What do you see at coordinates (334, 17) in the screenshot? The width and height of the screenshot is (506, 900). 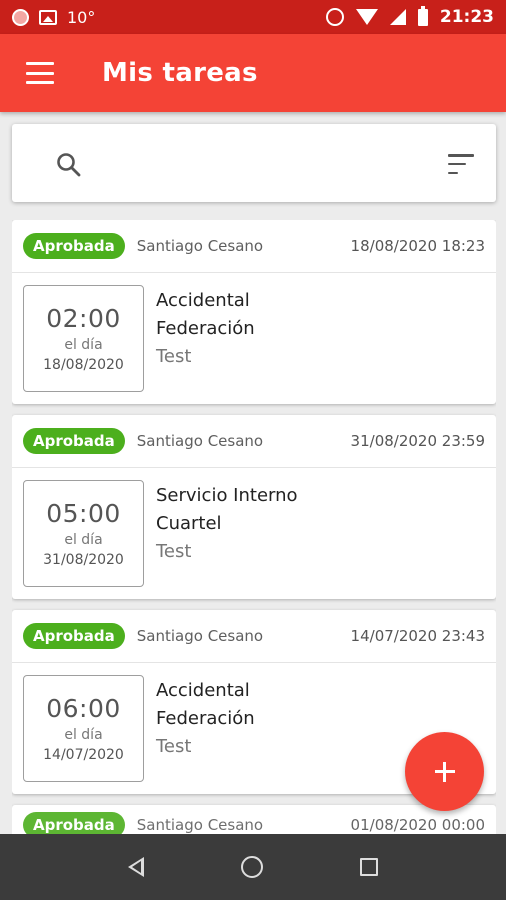 I see `alarm-icon` at bounding box center [334, 17].